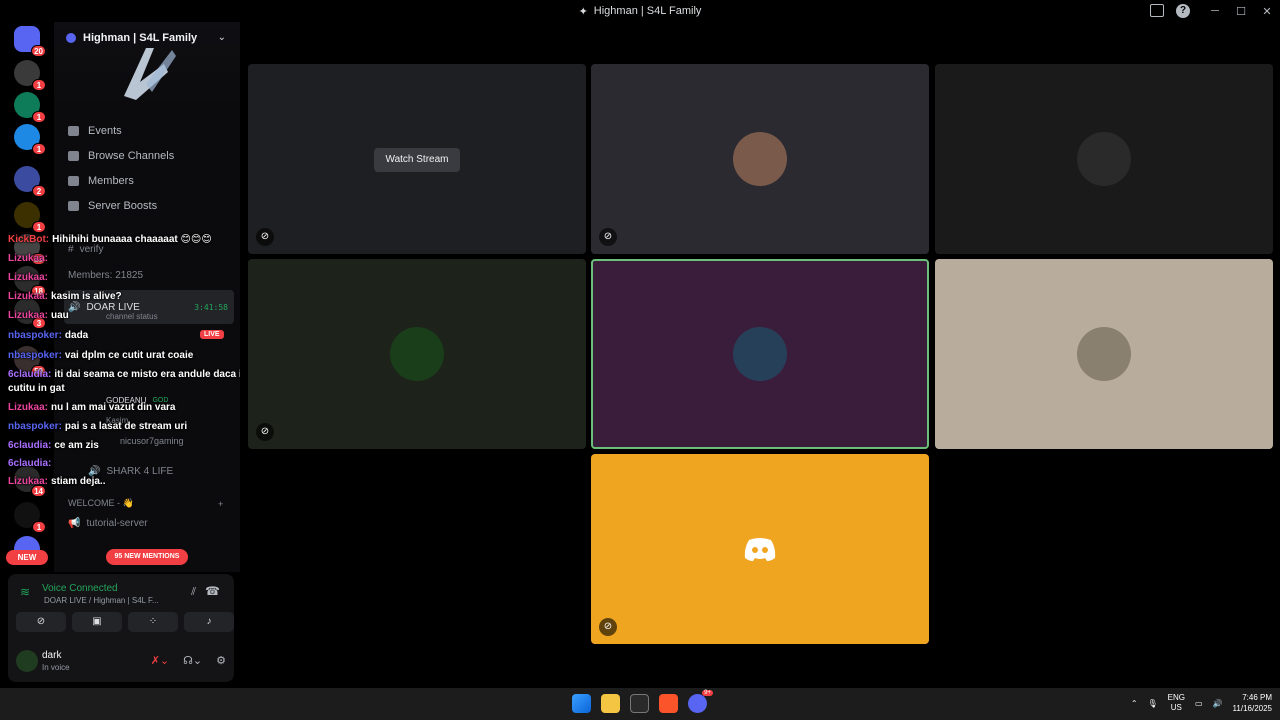  I want to click on server-icon: 23, so click(30, 249).